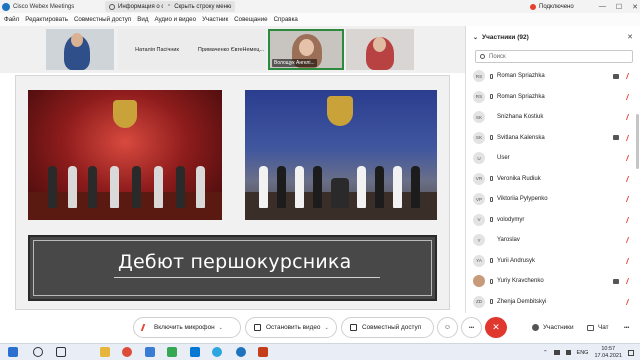 This screenshot has width=640, height=361. I want to click on leave-meeting-button: ✕, so click(496, 327).